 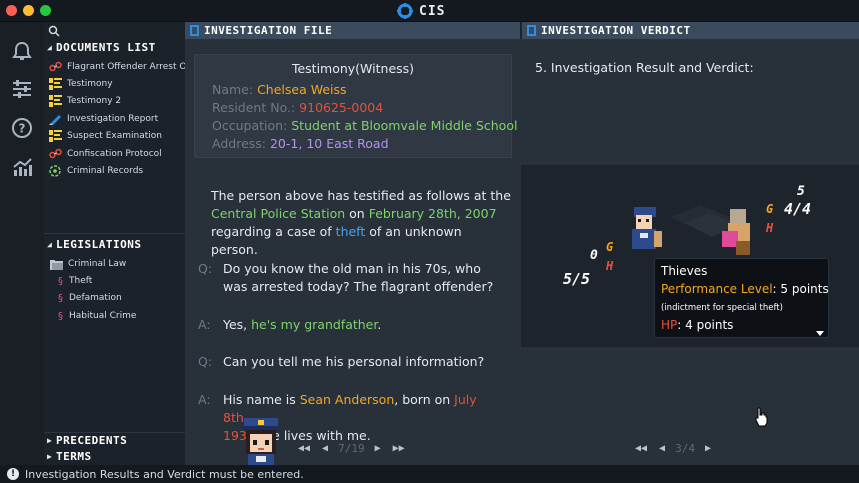 I want to click on legislation-label: Habitual Crime, so click(x=103, y=316).